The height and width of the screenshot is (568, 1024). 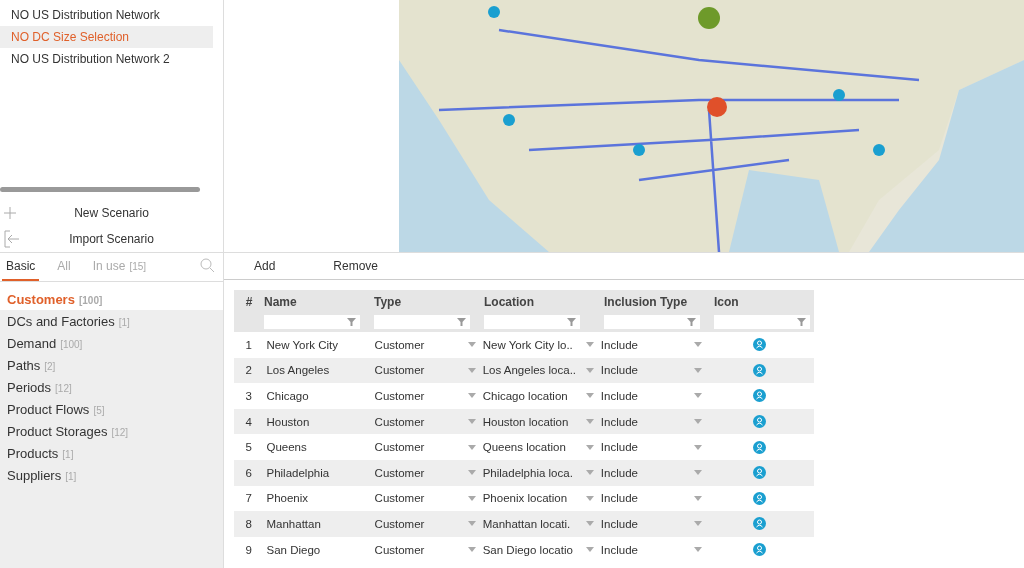 I want to click on table-cell: Phoenix, so click(x=287, y=498).